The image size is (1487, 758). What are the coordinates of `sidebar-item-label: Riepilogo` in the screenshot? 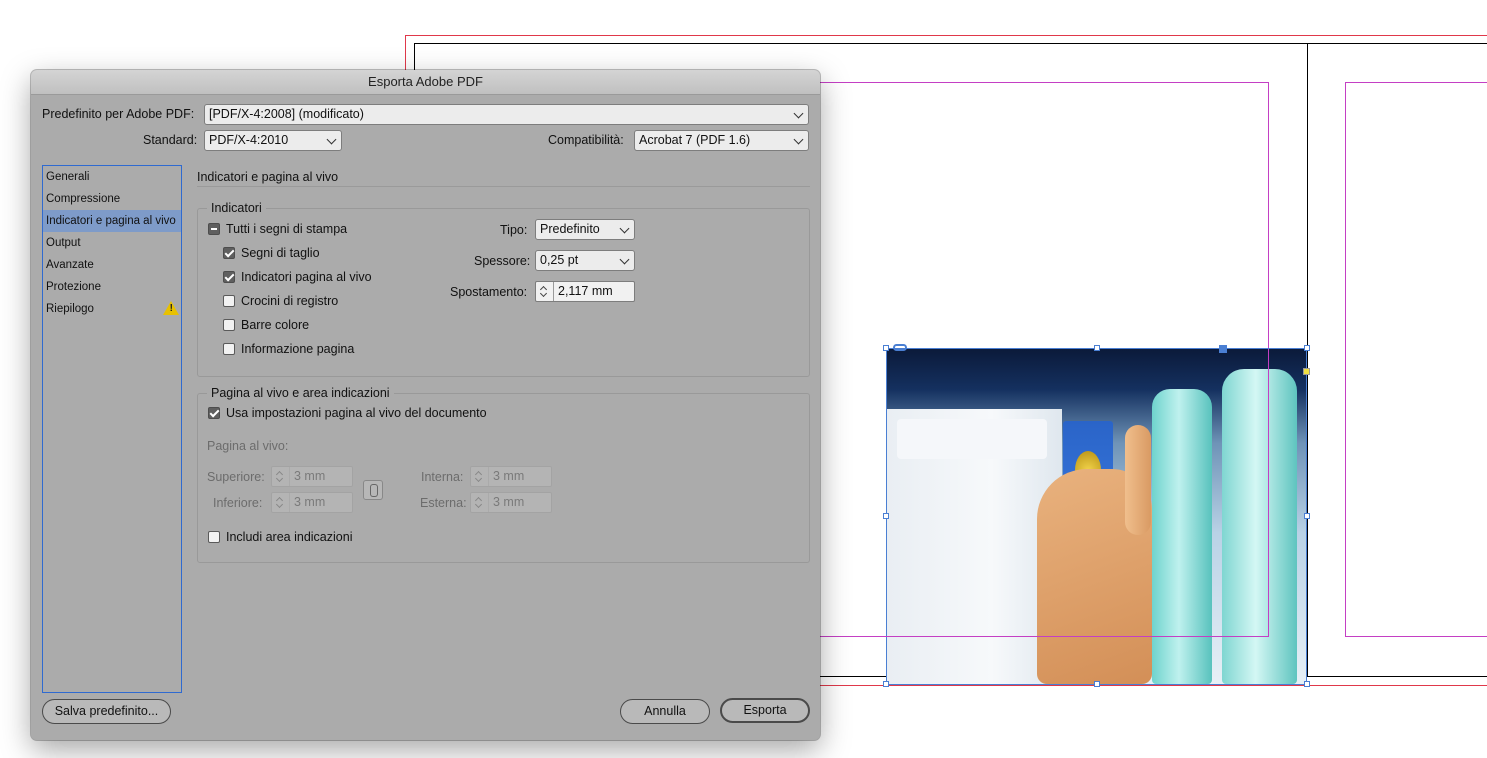 It's located at (70, 309).